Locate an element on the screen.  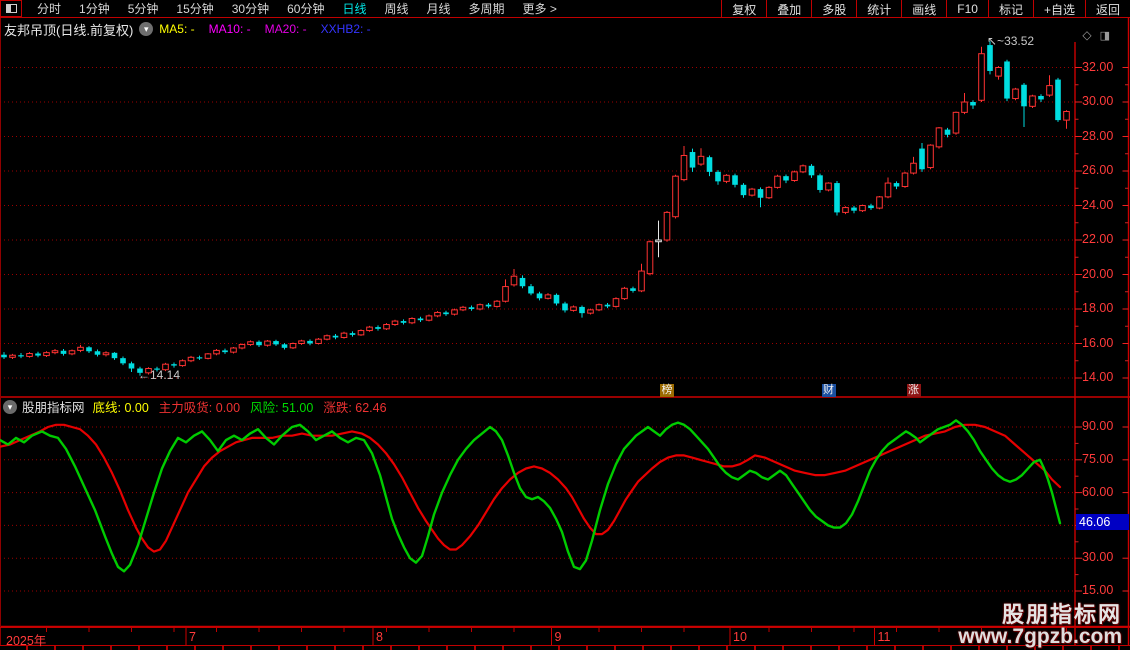
menu-item-2: 5分钟 is located at coordinates (143, 8).